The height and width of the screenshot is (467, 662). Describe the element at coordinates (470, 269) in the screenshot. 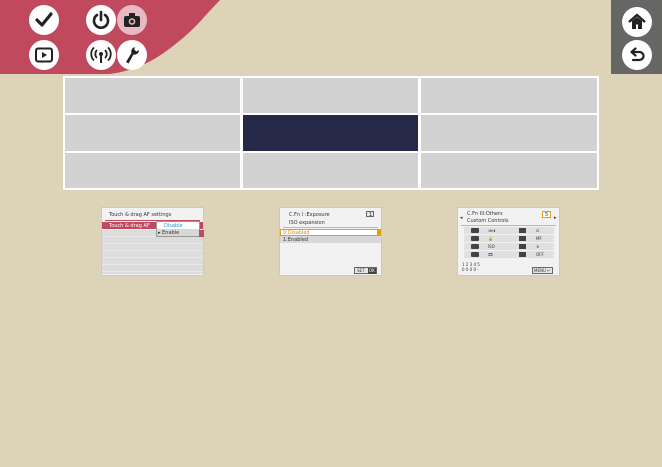

I see `footer-digits: 0 0 0 0 -` at that location.